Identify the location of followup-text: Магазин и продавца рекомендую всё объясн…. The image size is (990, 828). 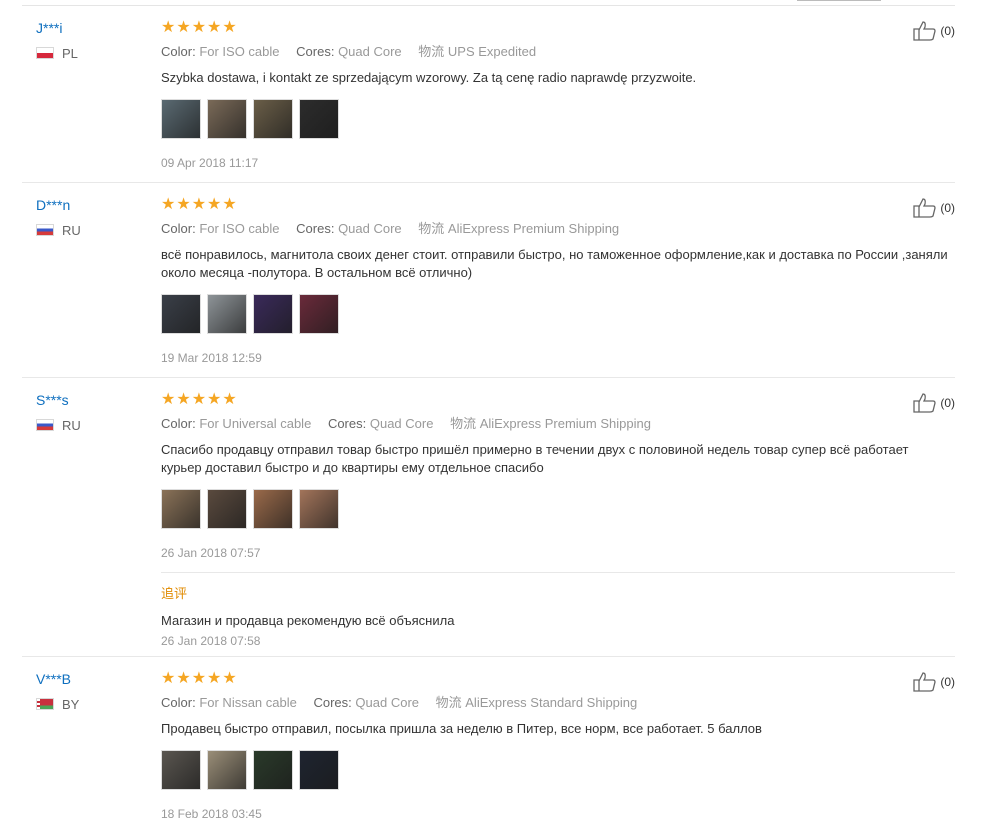
(308, 620).